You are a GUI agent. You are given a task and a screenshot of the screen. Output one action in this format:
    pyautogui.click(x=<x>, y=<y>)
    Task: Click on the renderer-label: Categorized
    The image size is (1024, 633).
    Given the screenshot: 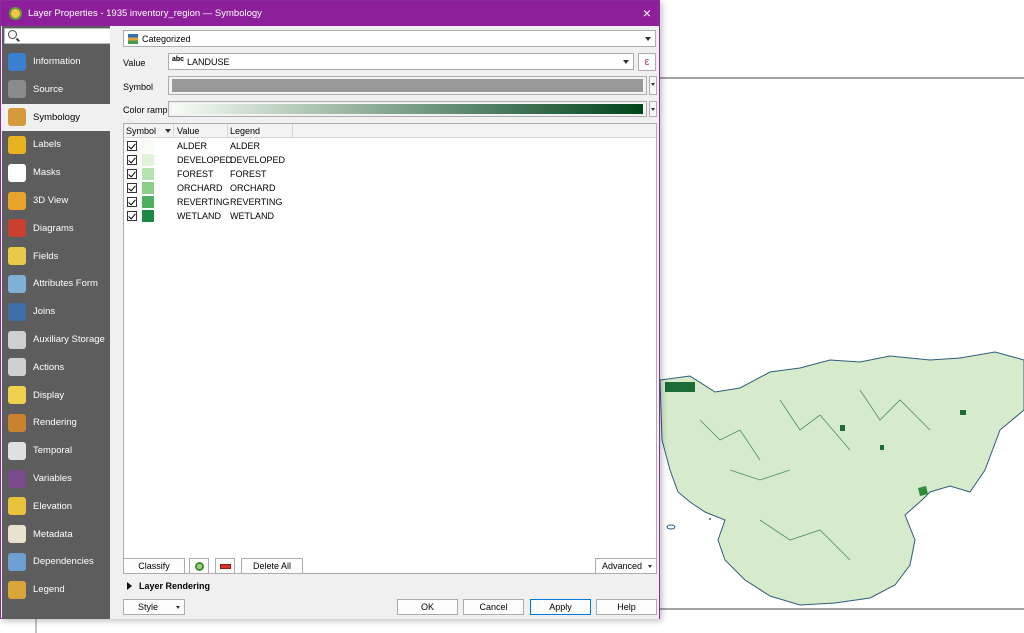 What is the action you would take?
    pyautogui.click(x=166, y=39)
    